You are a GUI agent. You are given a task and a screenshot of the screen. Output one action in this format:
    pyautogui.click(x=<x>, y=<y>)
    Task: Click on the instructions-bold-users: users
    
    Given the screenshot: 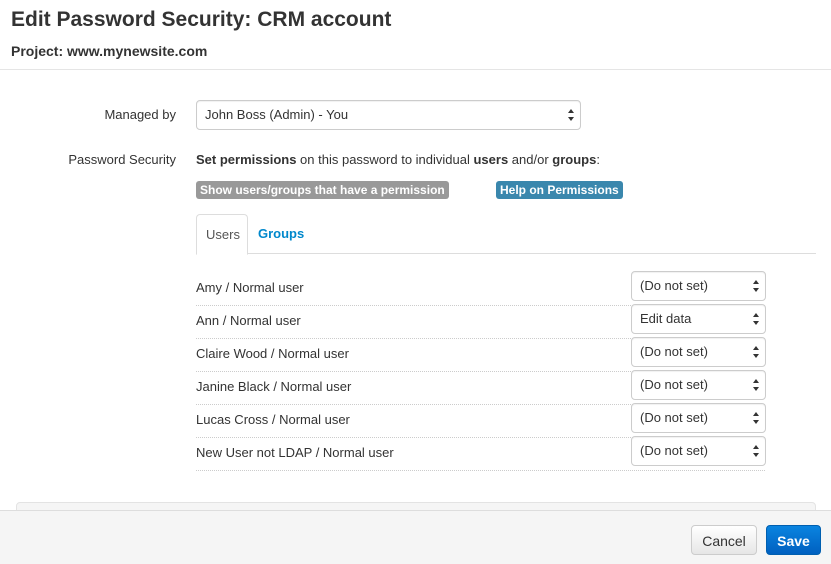 What is the action you would take?
    pyautogui.click(x=491, y=159)
    